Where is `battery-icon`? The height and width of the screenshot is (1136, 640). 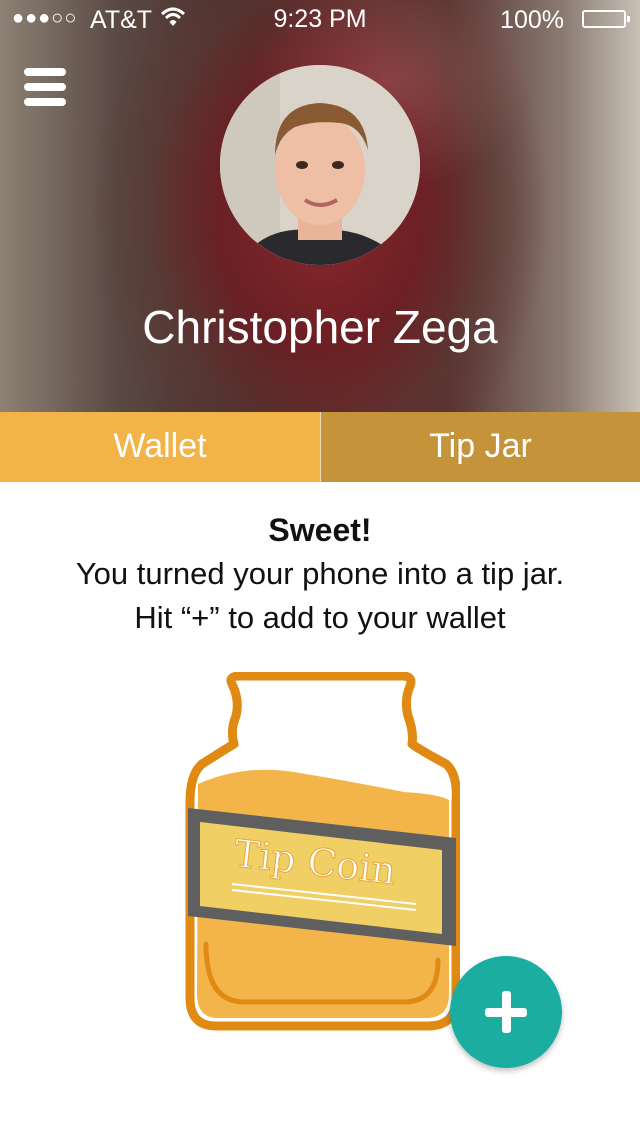
battery-icon is located at coordinates (606, 19).